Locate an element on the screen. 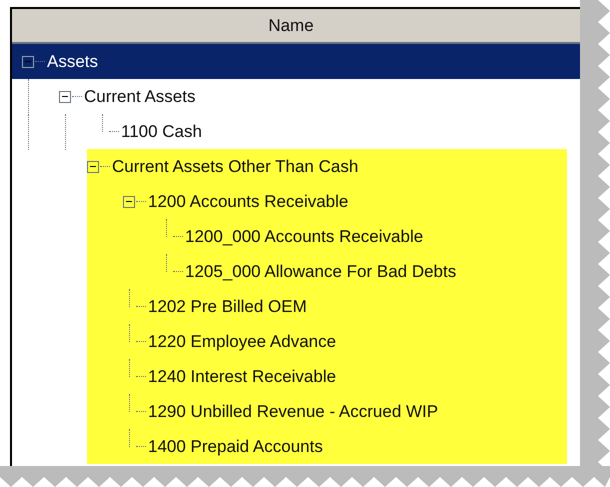  tree-row: 1400 Prepaid Accounts is located at coordinates (296, 446).